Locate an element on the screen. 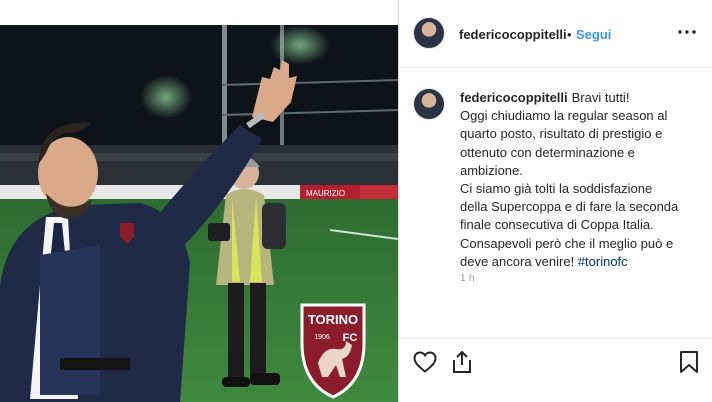  badge-title: TORINO is located at coordinates (333, 319).